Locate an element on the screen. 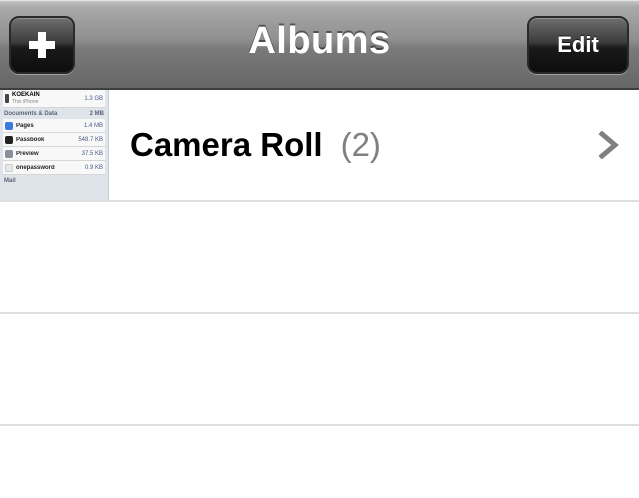 Image resolution: width=639 pixels, height=498 pixels. thumbnail-app-cell: onepassword 0.9 KB is located at coordinates (54, 168).